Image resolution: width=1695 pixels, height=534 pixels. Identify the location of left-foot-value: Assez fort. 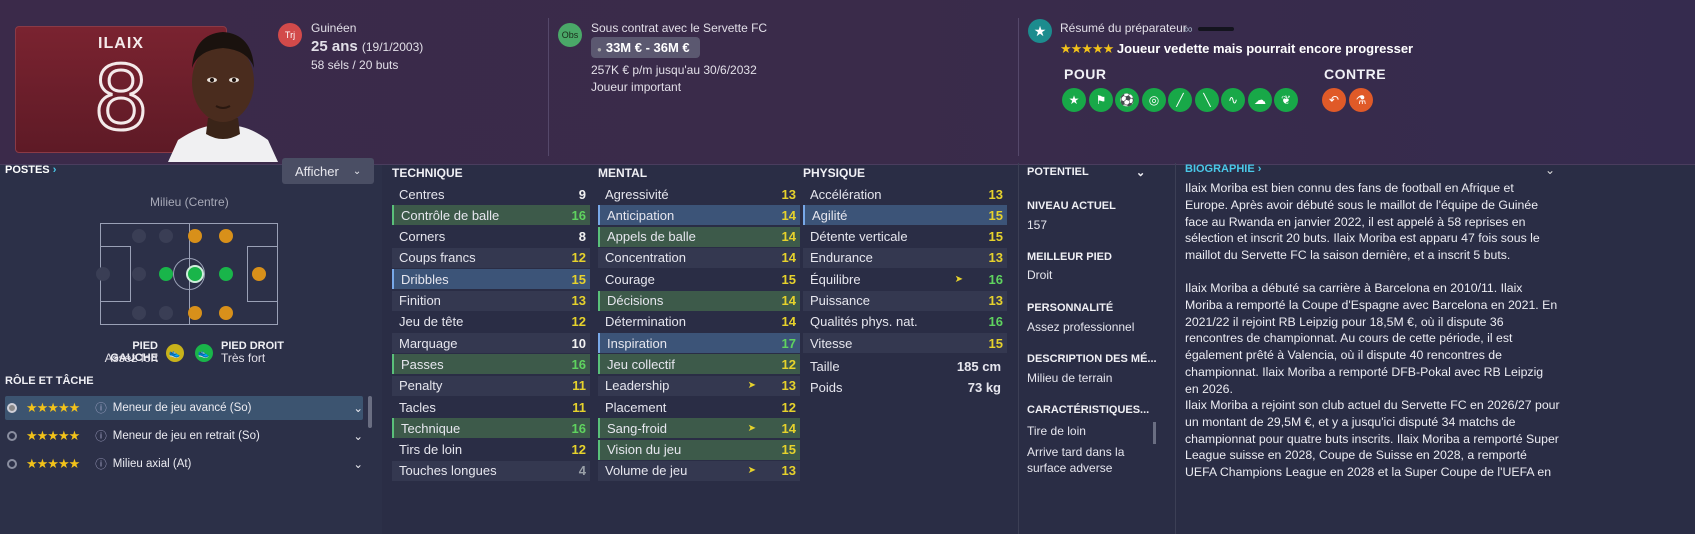
(131, 358).